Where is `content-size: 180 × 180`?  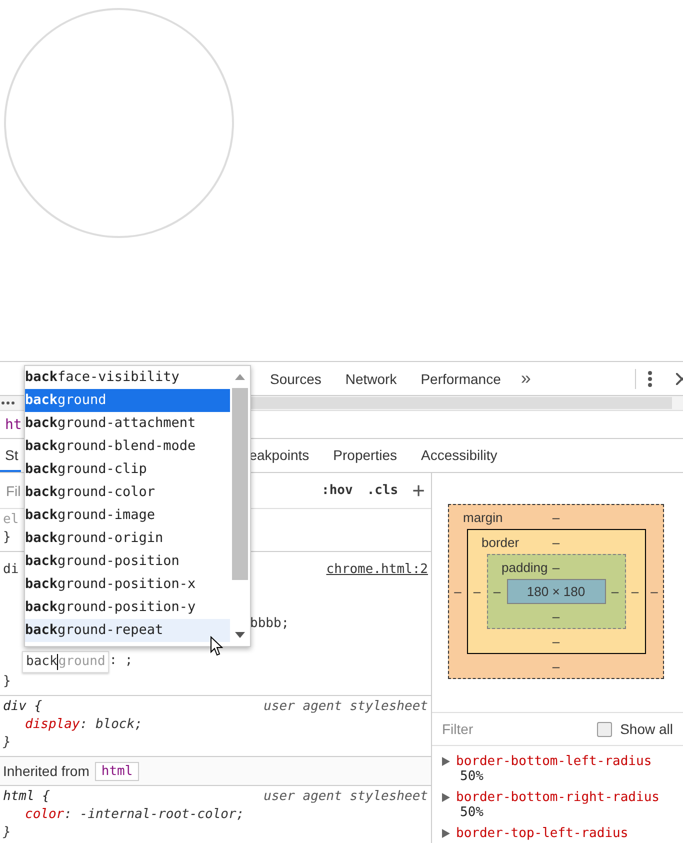
content-size: 180 × 180 is located at coordinates (556, 591).